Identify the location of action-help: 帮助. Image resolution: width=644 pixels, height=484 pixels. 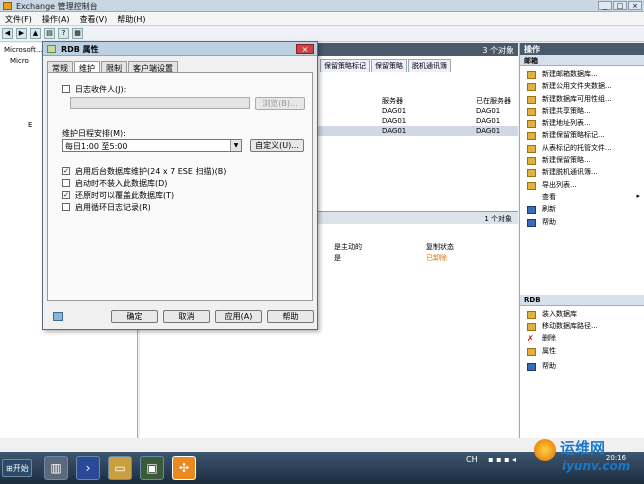
(582, 223).